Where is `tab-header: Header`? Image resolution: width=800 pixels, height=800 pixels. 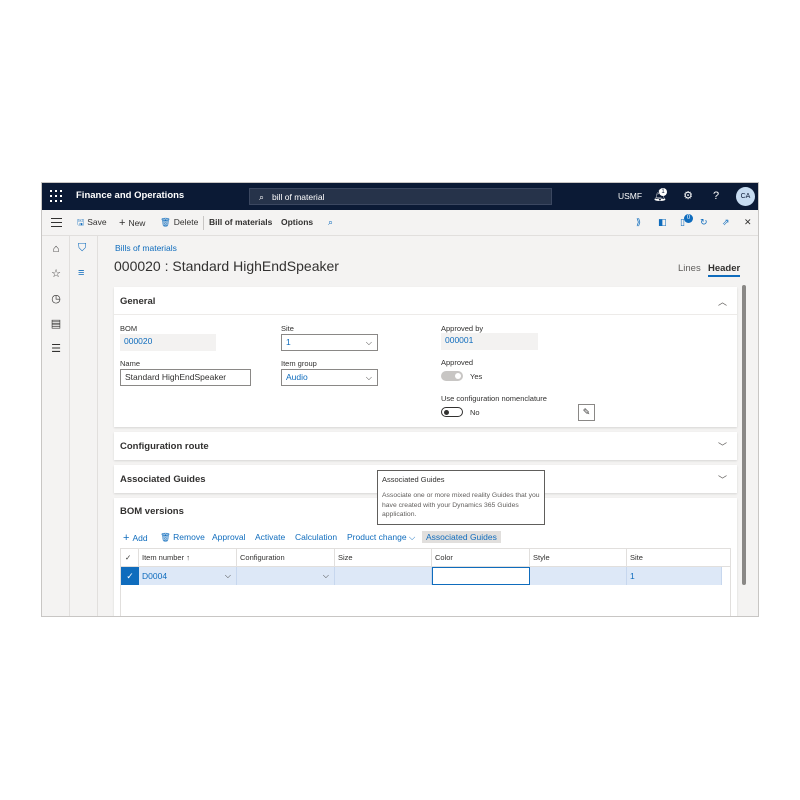 tab-header: Header is located at coordinates (724, 270).